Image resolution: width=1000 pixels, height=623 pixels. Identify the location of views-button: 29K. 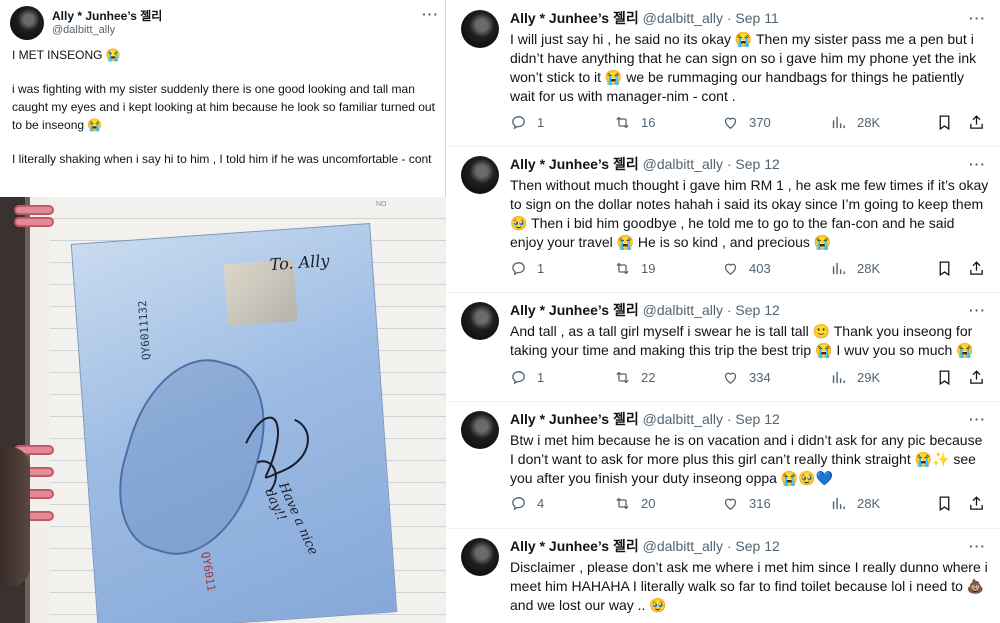
(855, 377).